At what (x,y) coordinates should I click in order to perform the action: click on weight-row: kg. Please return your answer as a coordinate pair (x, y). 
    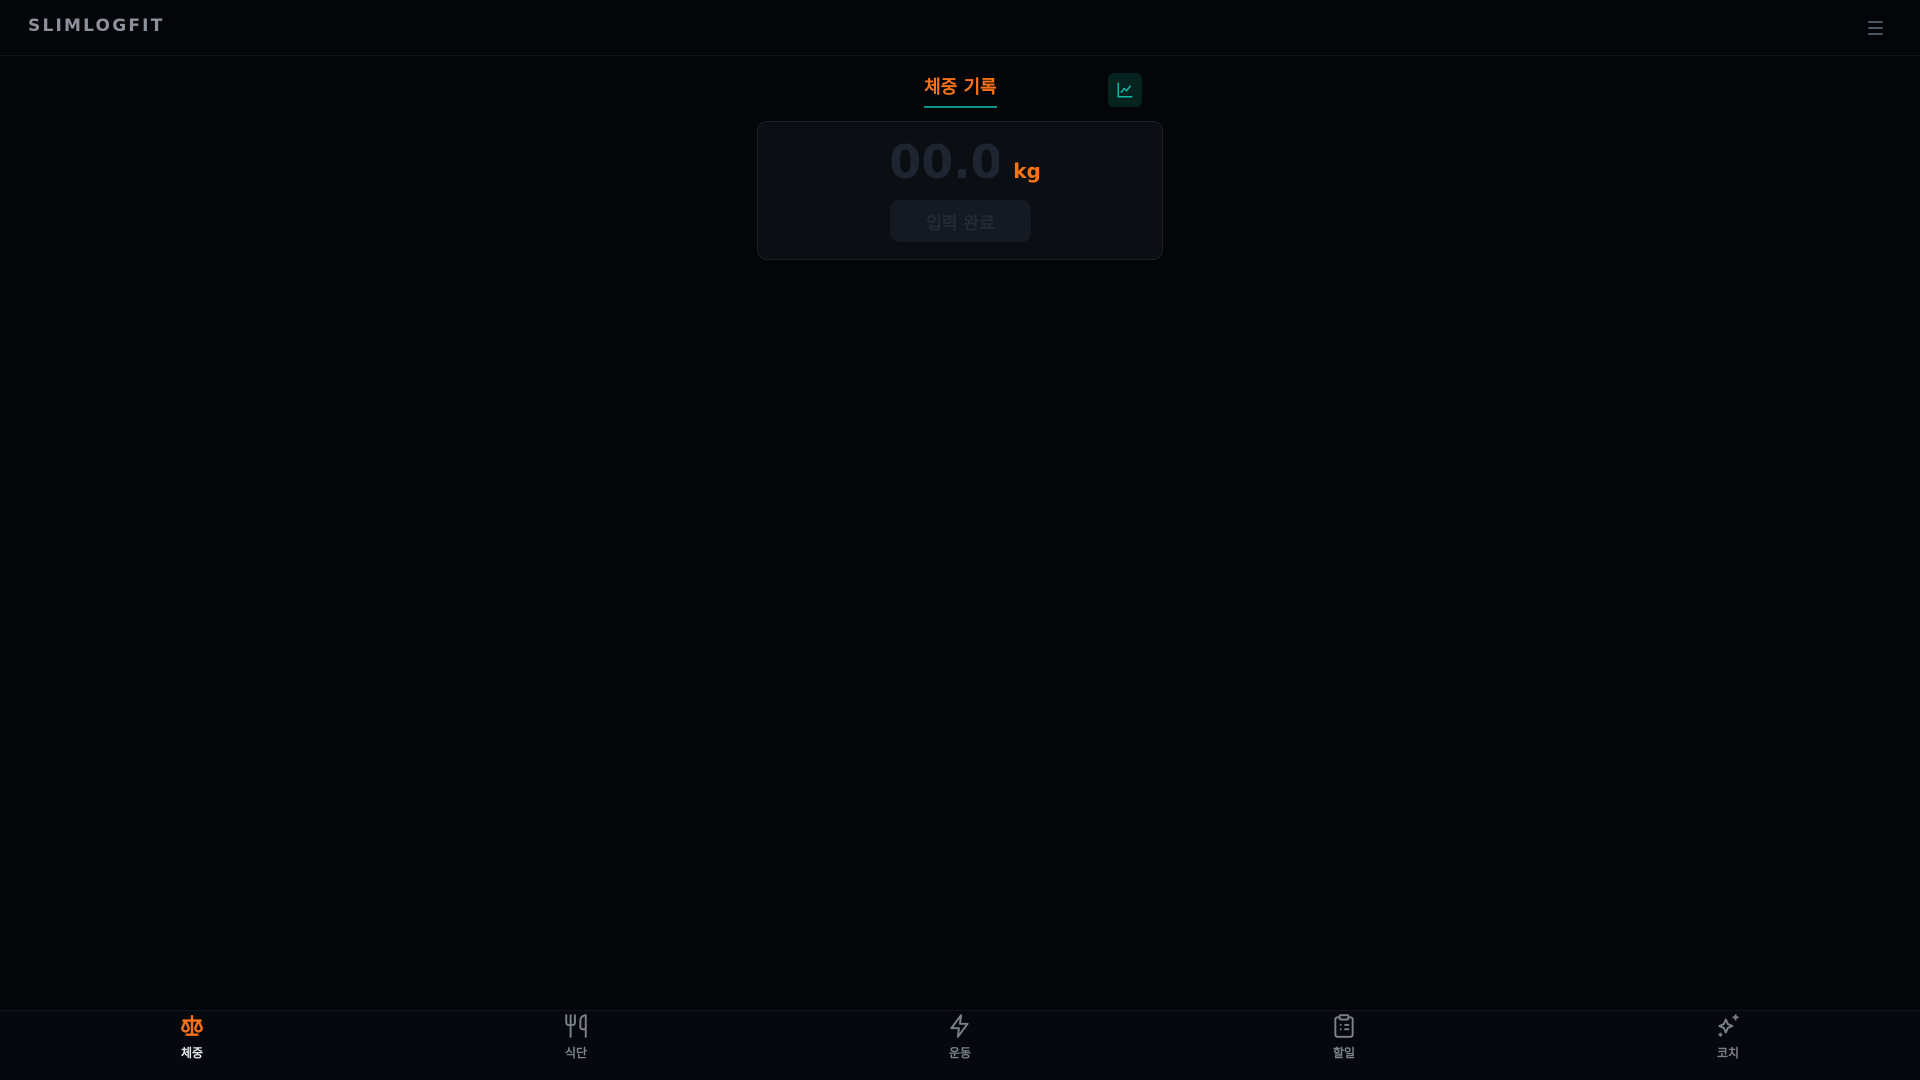
    Looking at the image, I should click on (960, 162).